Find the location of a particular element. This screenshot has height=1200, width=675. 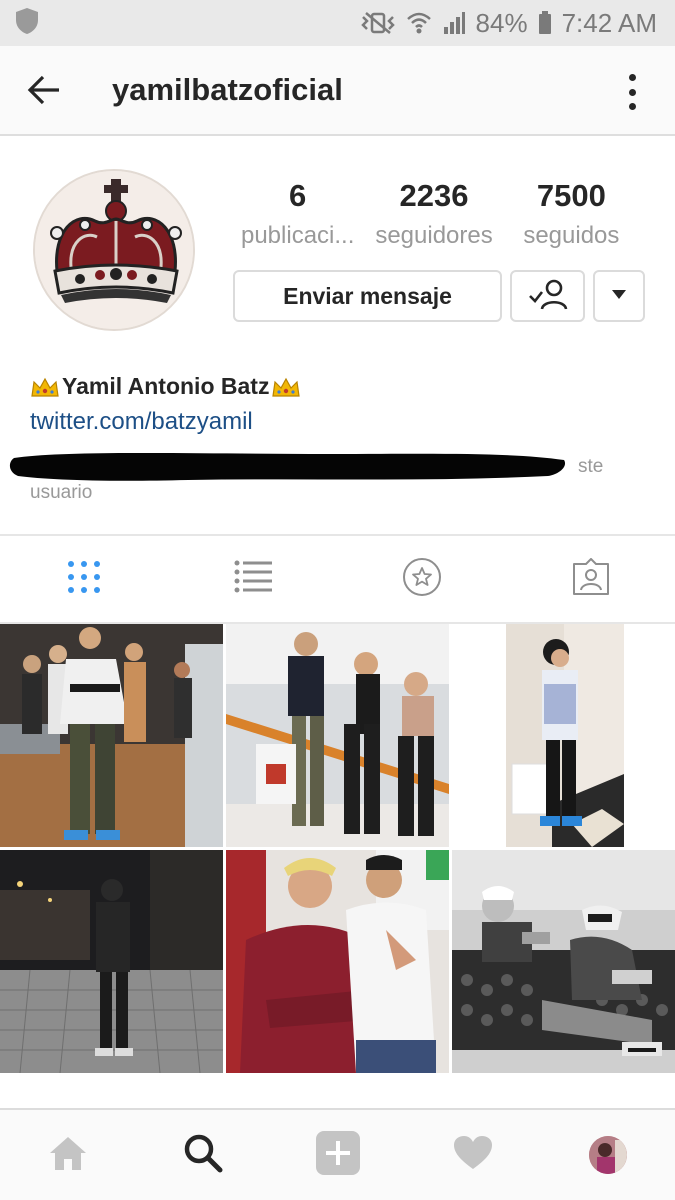

redaction-mark is located at coordinates (287, 467).